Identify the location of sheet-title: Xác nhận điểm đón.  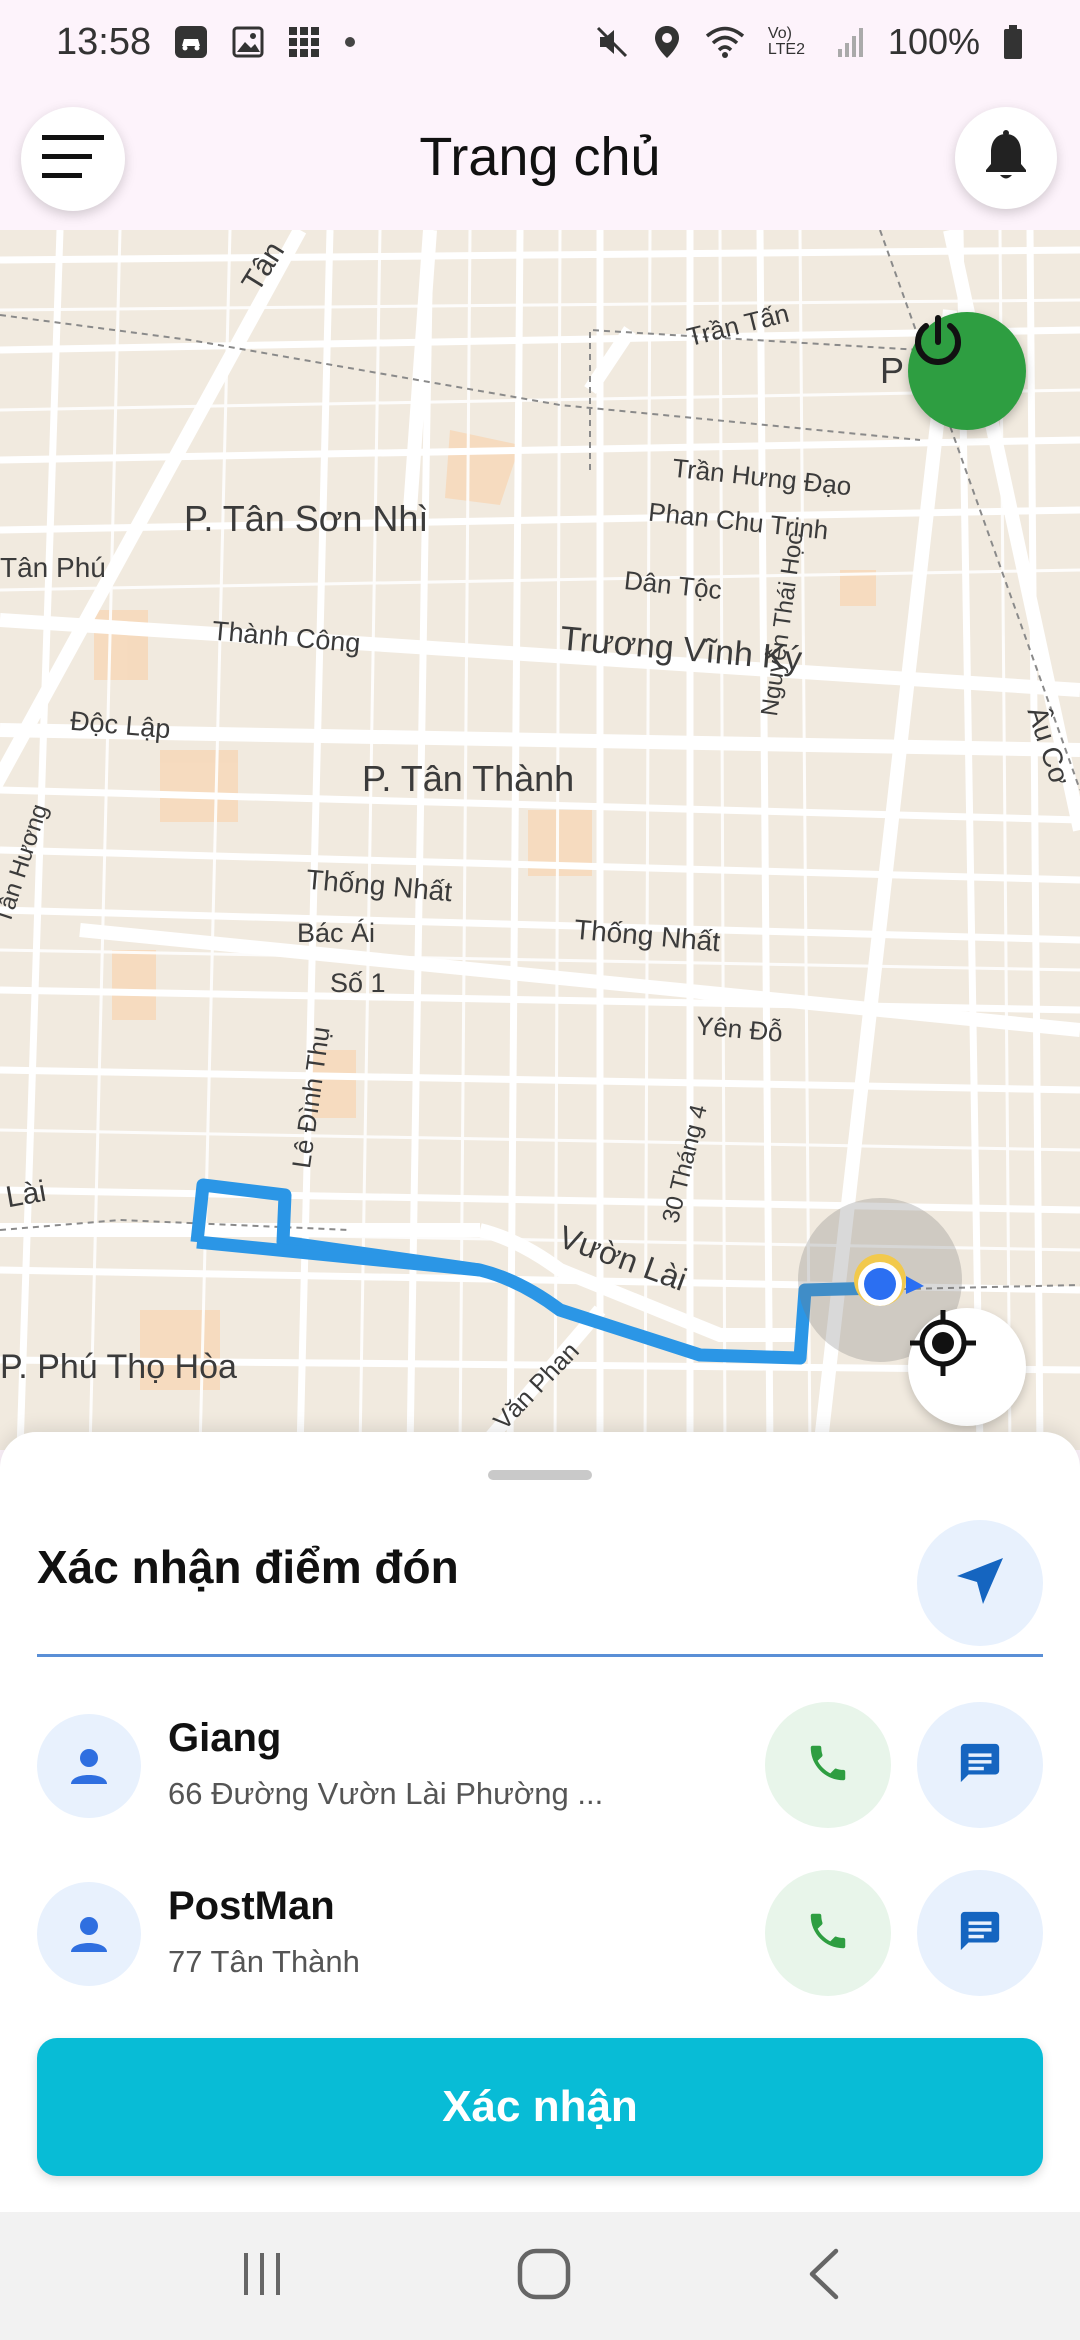
(248, 1567).